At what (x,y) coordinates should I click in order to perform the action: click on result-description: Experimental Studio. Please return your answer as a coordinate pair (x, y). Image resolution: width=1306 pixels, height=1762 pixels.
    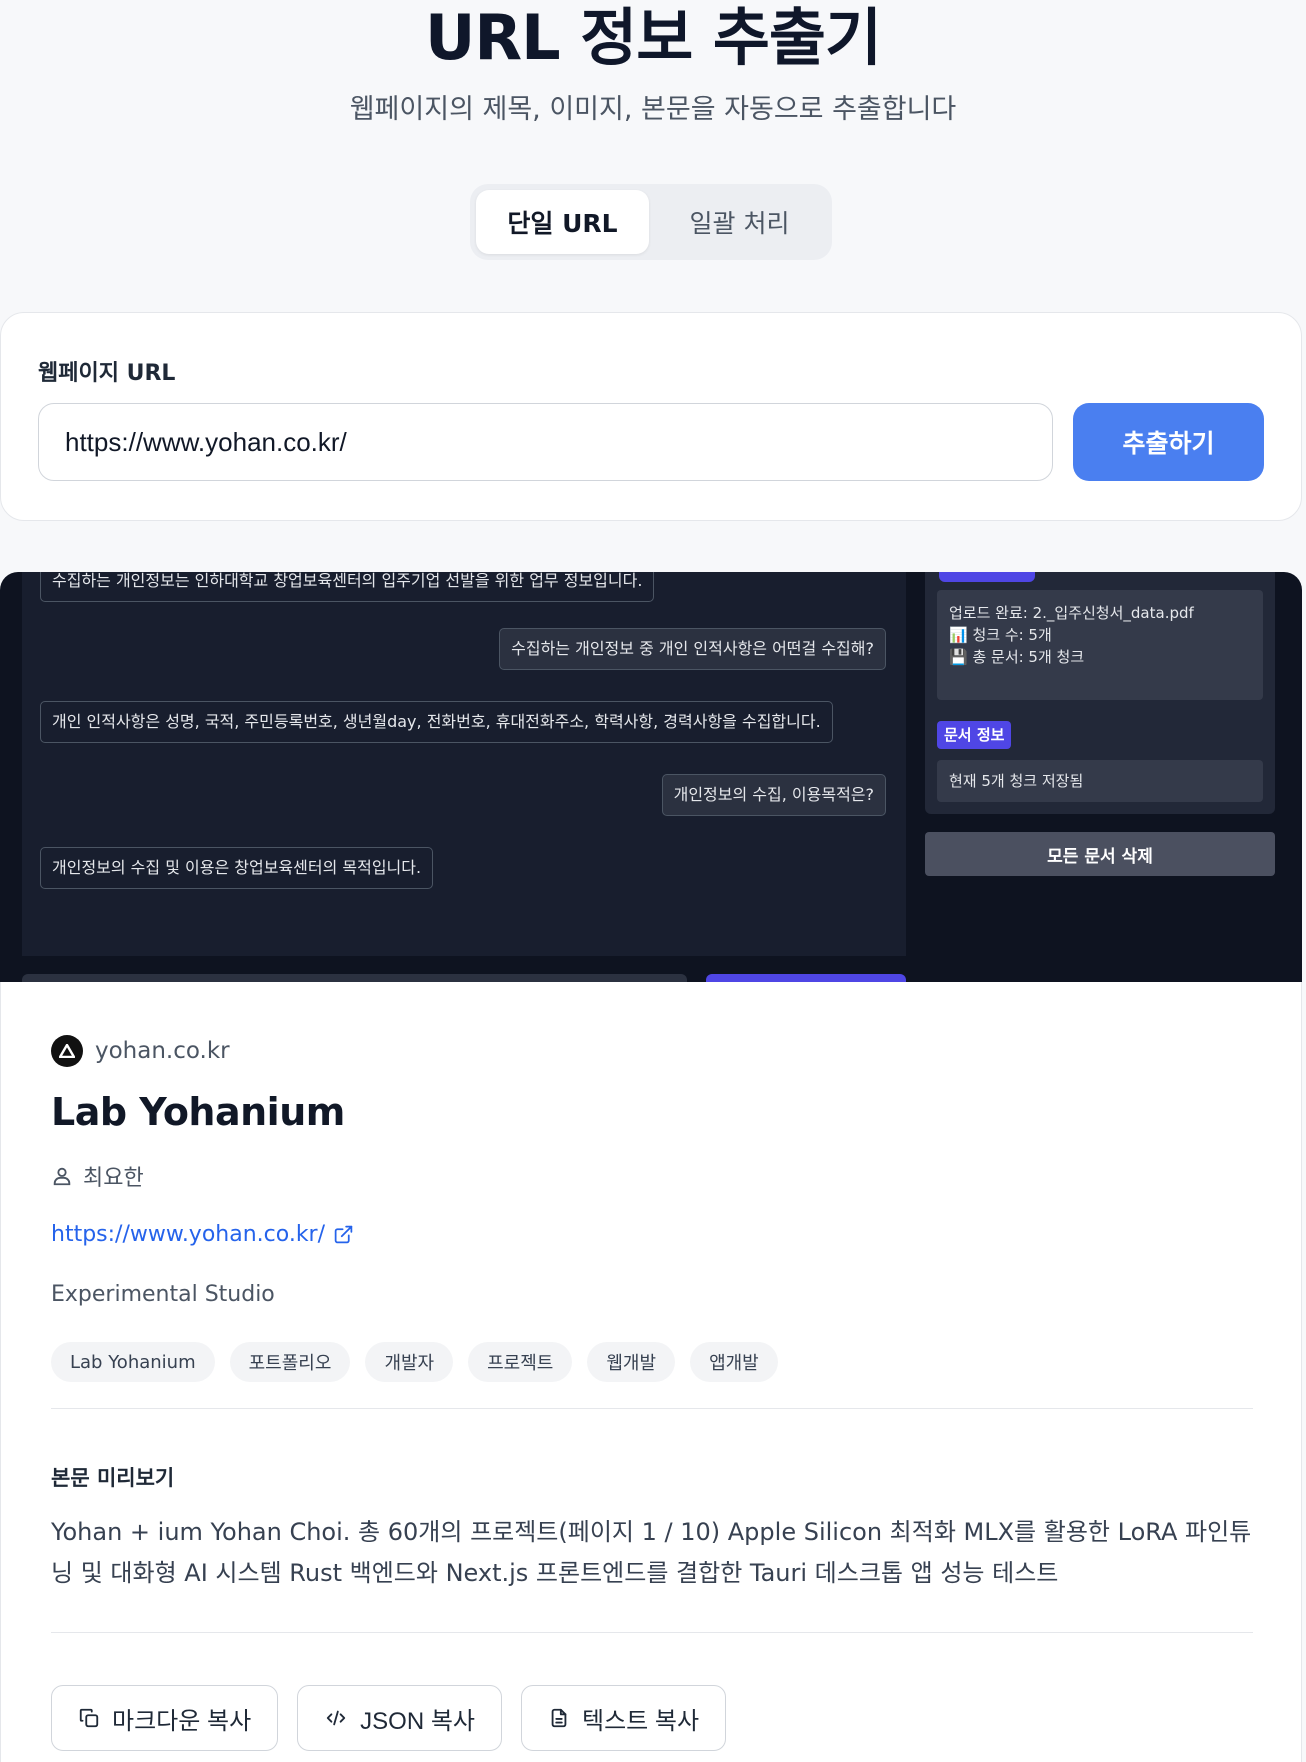
    Looking at the image, I should click on (163, 1294).